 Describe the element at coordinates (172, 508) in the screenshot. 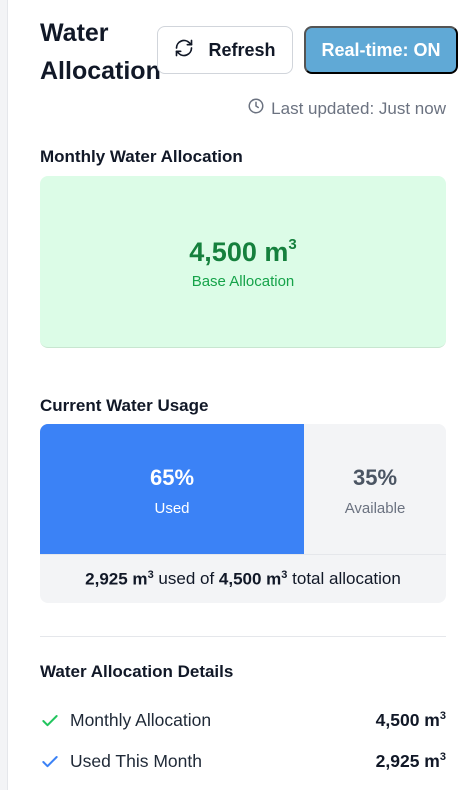

I see `used-label: Used` at that location.